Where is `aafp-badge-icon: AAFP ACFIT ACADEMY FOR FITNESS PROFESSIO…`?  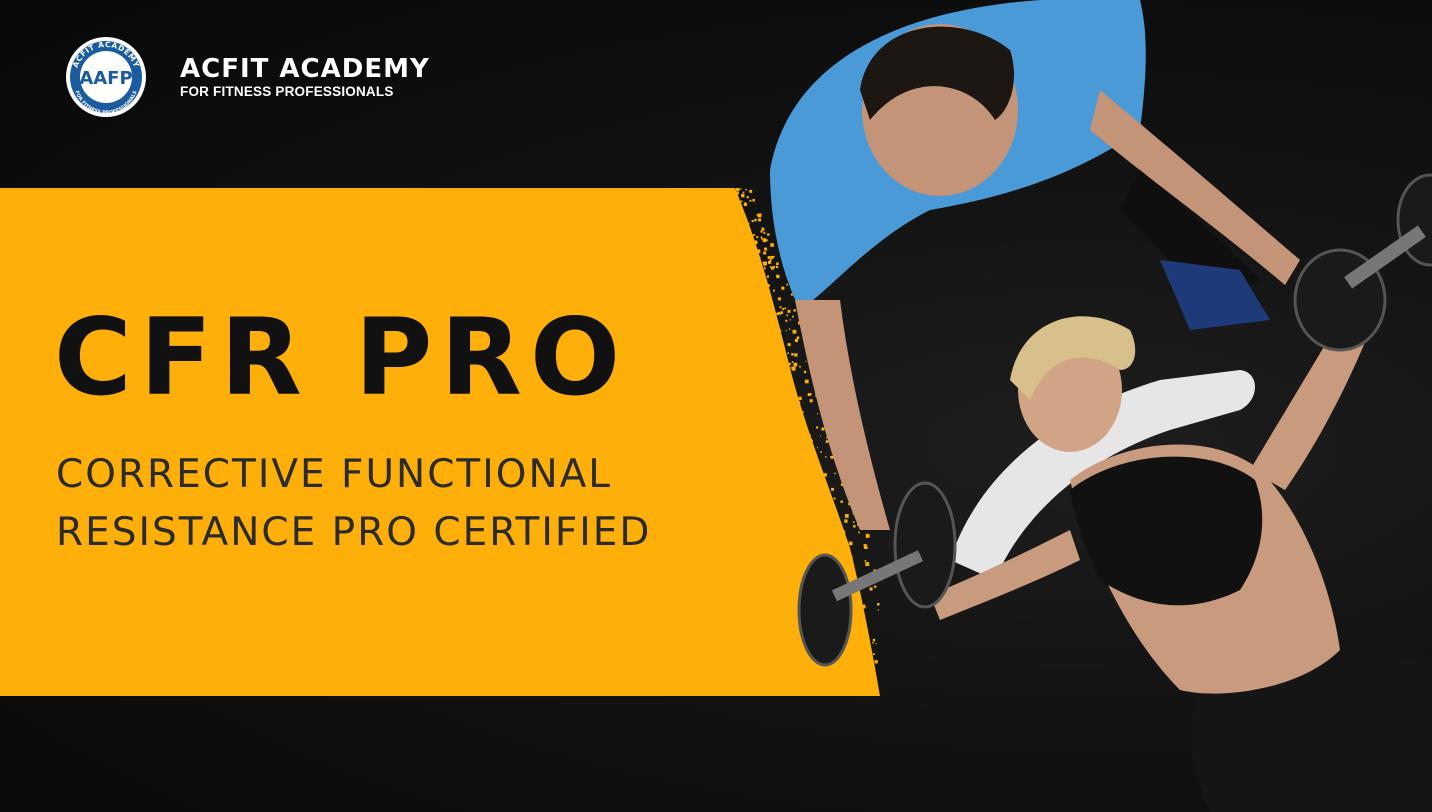 aafp-badge-icon: AAFP ACFIT ACADEMY FOR FITNESS PROFESSIO… is located at coordinates (108, 77).